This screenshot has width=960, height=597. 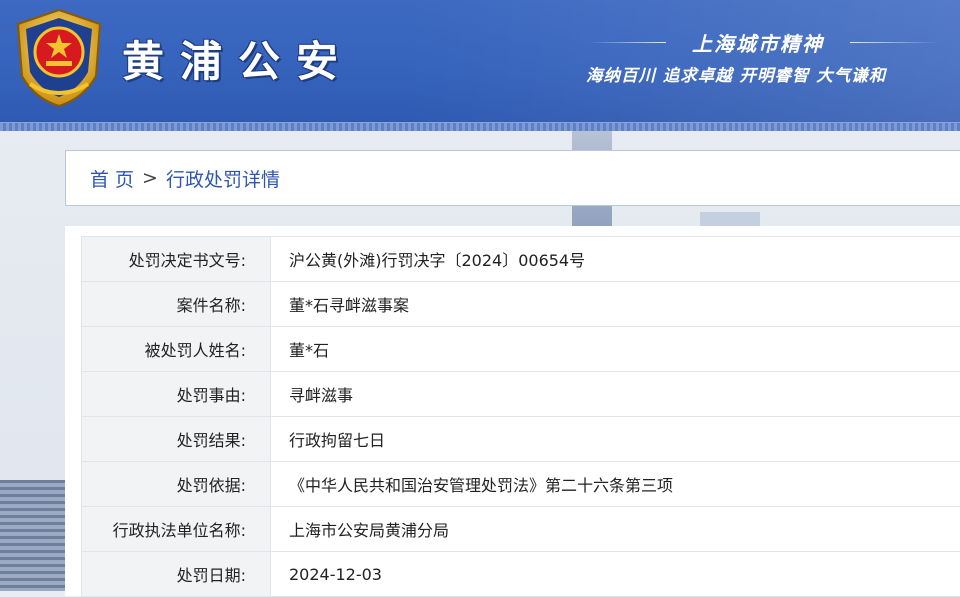 What do you see at coordinates (223, 178) in the screenshot?
I see `breadcrumb-current: 行政处罚详情` at bounding box center [223, 178].